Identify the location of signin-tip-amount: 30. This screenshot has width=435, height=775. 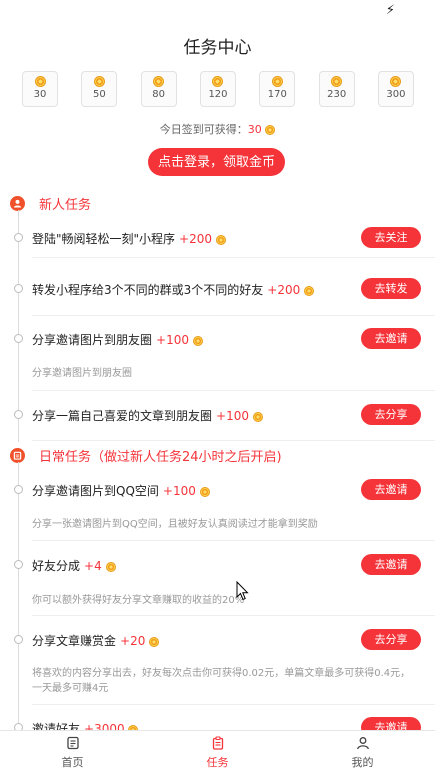
(254, 129).